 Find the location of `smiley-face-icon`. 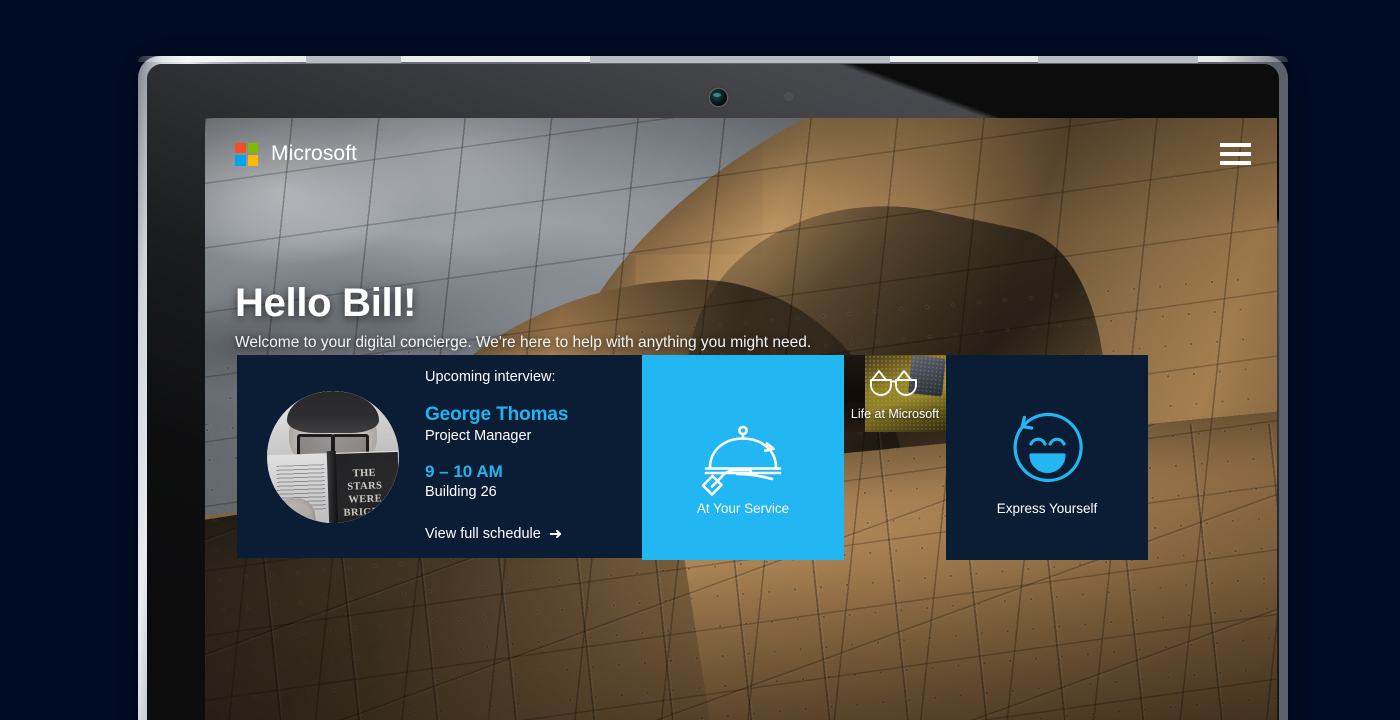

smiley-face-icon is located at coordinates (1047, 451).